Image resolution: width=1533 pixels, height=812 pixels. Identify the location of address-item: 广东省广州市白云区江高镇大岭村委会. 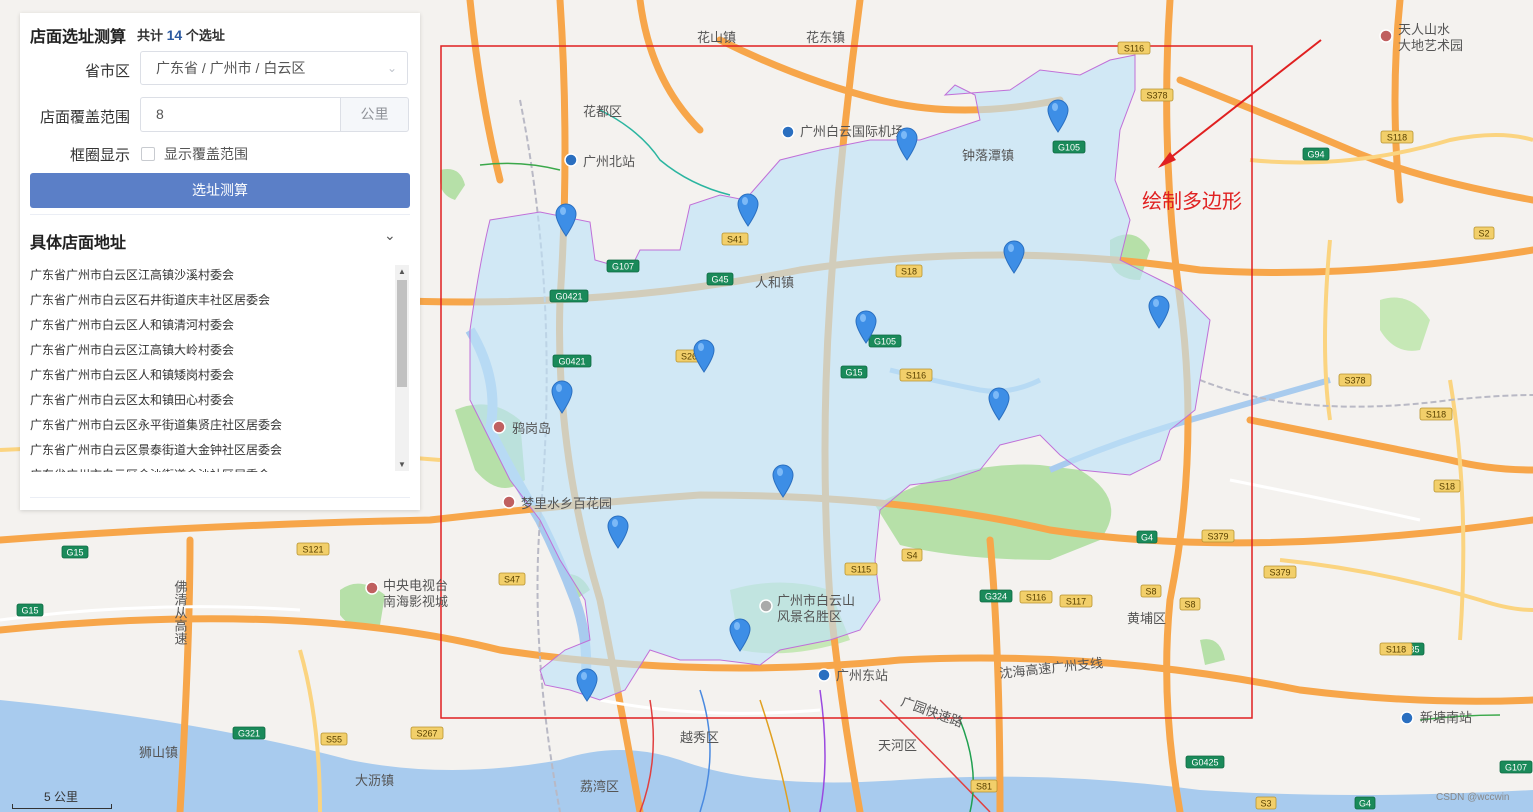
(219, 350).